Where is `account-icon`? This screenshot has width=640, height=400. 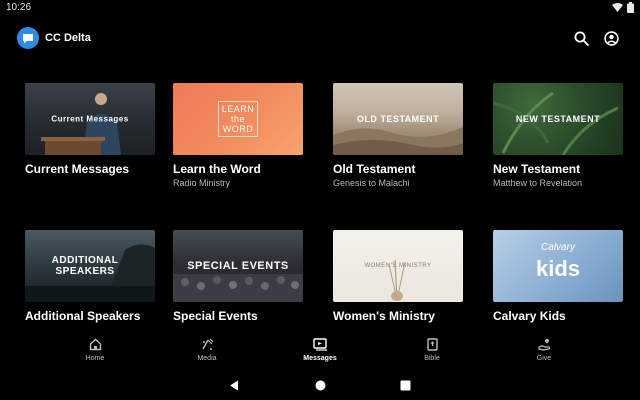 account-icon is located at coordinates (611, 38).